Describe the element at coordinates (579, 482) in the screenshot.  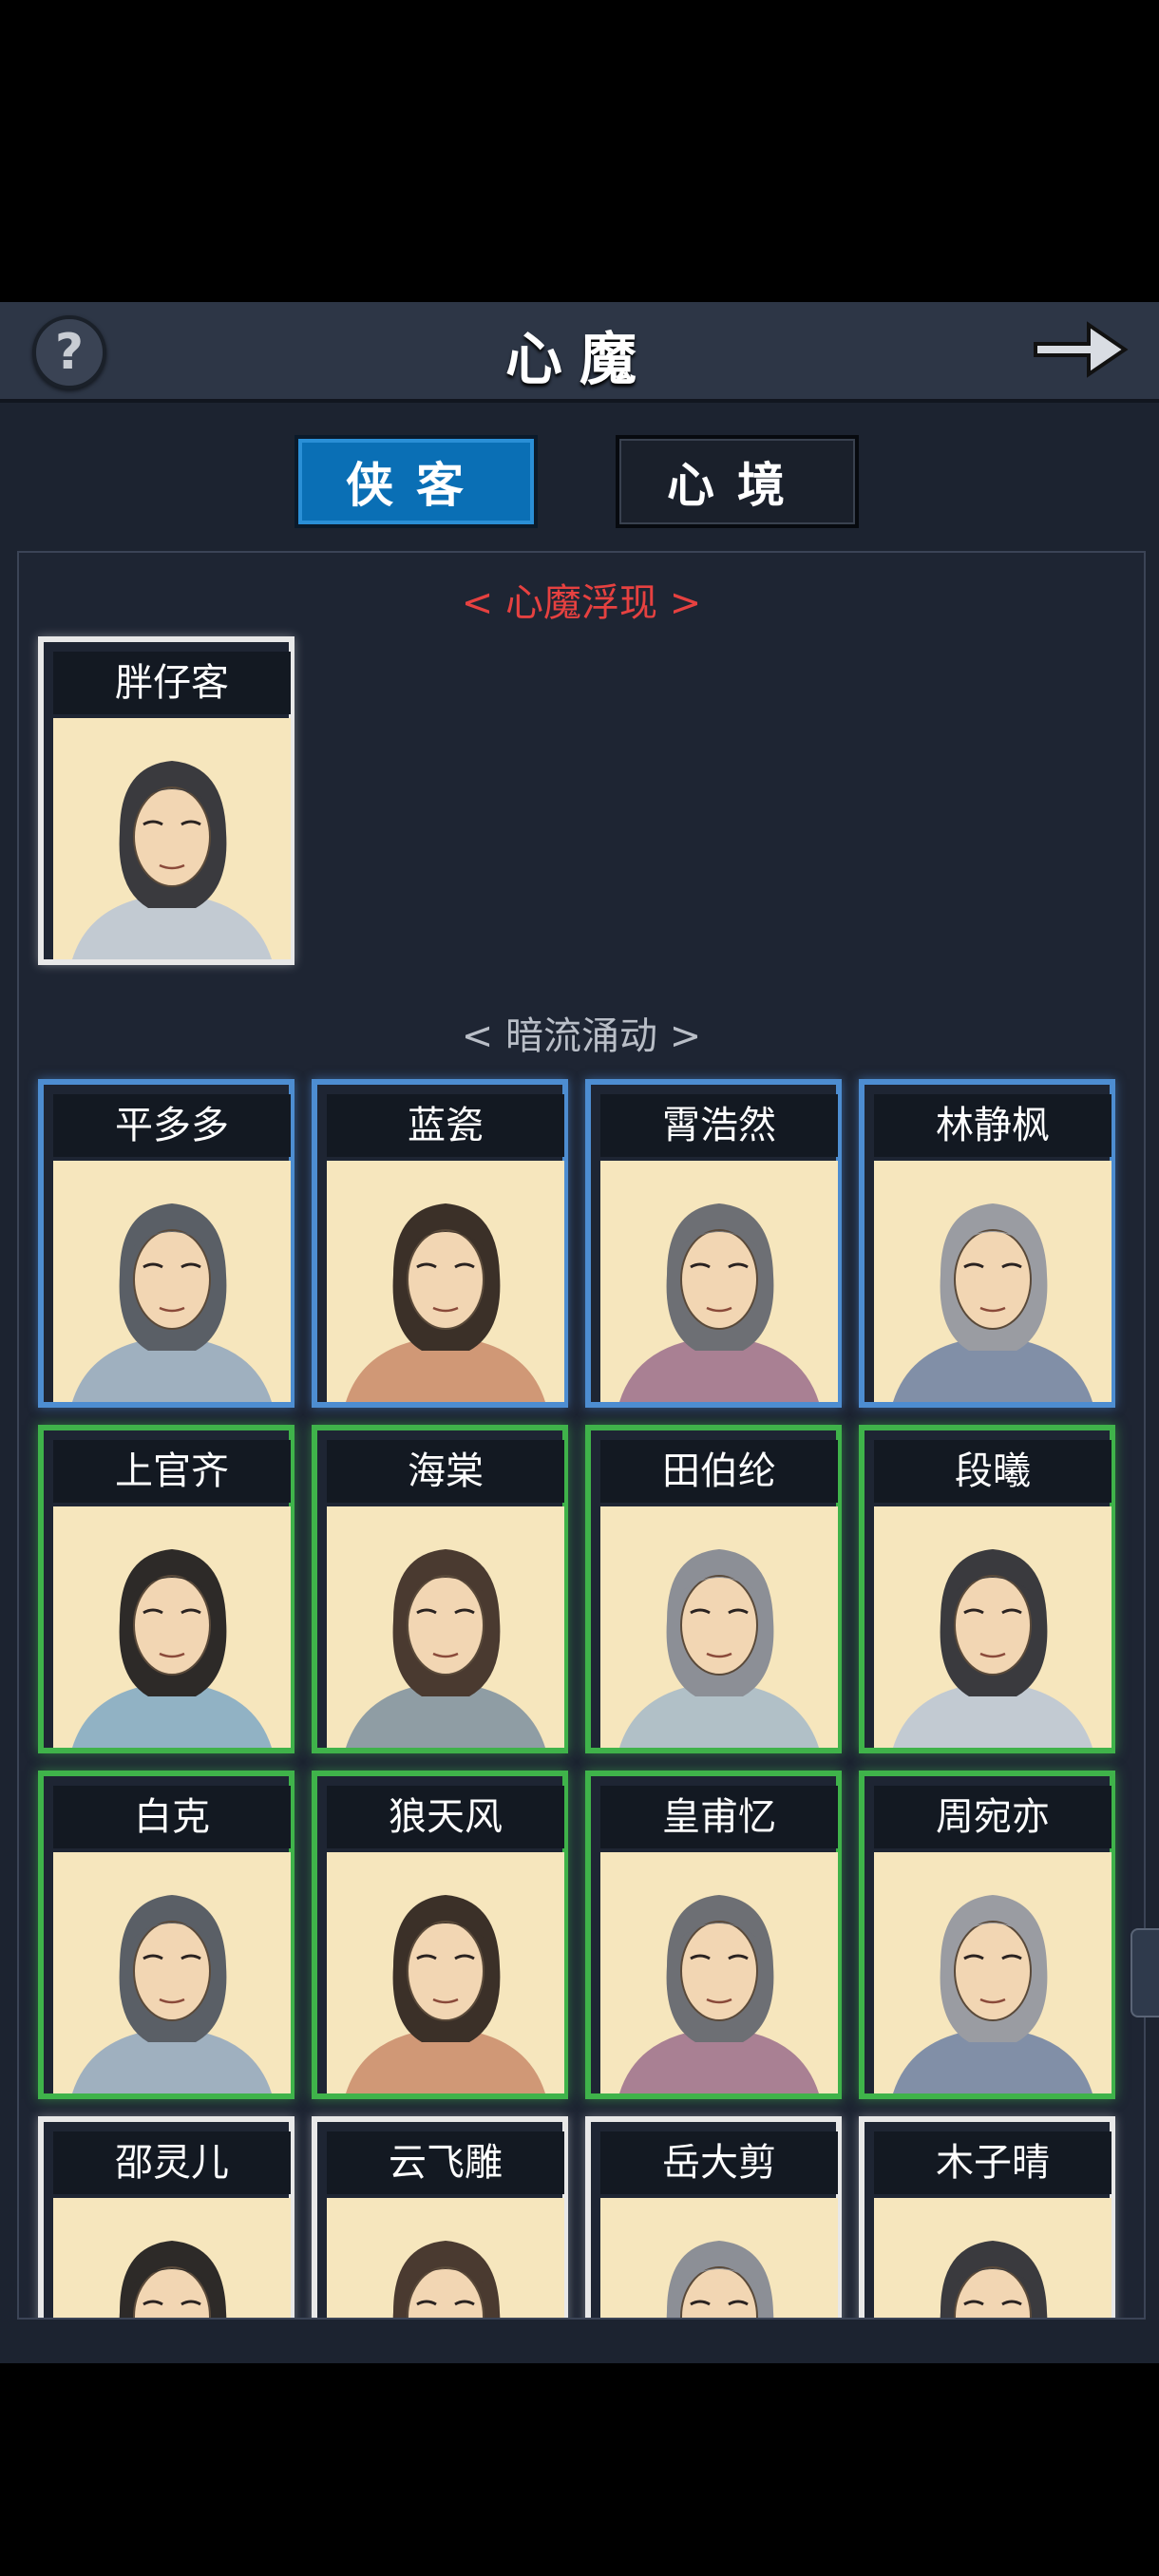
I see `tab-bar: 侠客 心境` at that location.